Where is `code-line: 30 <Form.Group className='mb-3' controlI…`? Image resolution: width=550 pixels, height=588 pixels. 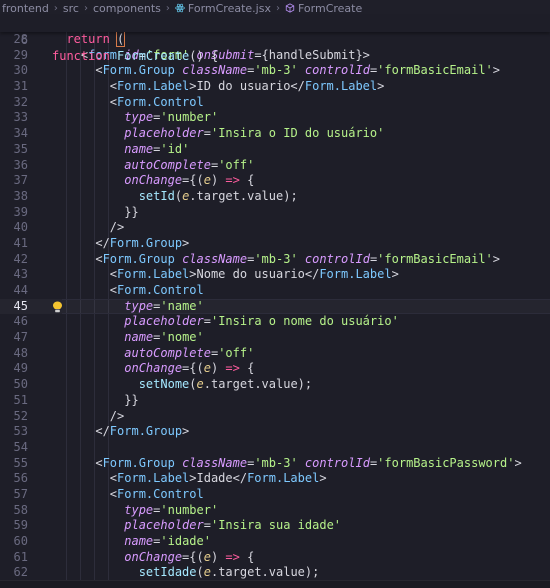
code-line: 30 <Form.Group className='mb-3' controlI… is located at coordinates (275, 71).